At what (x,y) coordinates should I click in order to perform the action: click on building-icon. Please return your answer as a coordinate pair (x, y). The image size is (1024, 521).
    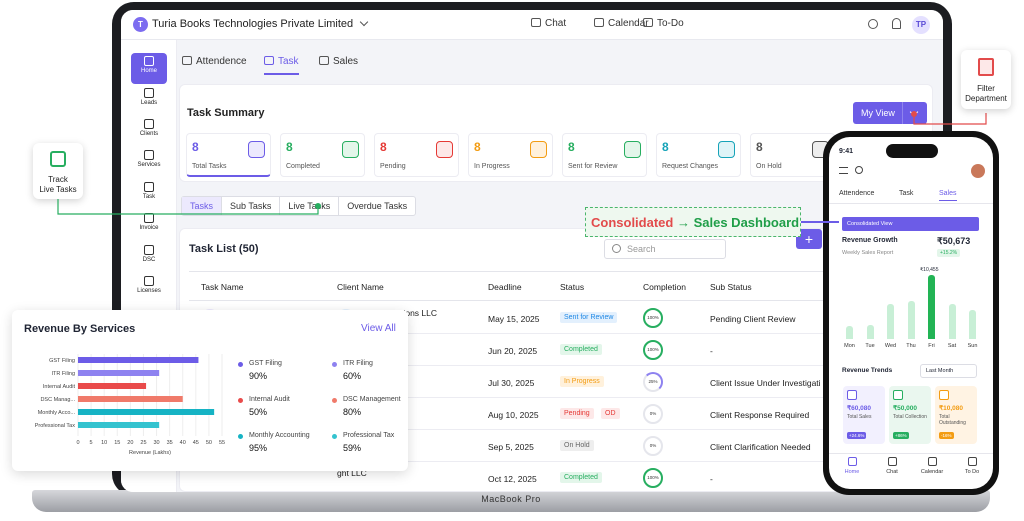
    Looking at the image, I should click on (986, 67).